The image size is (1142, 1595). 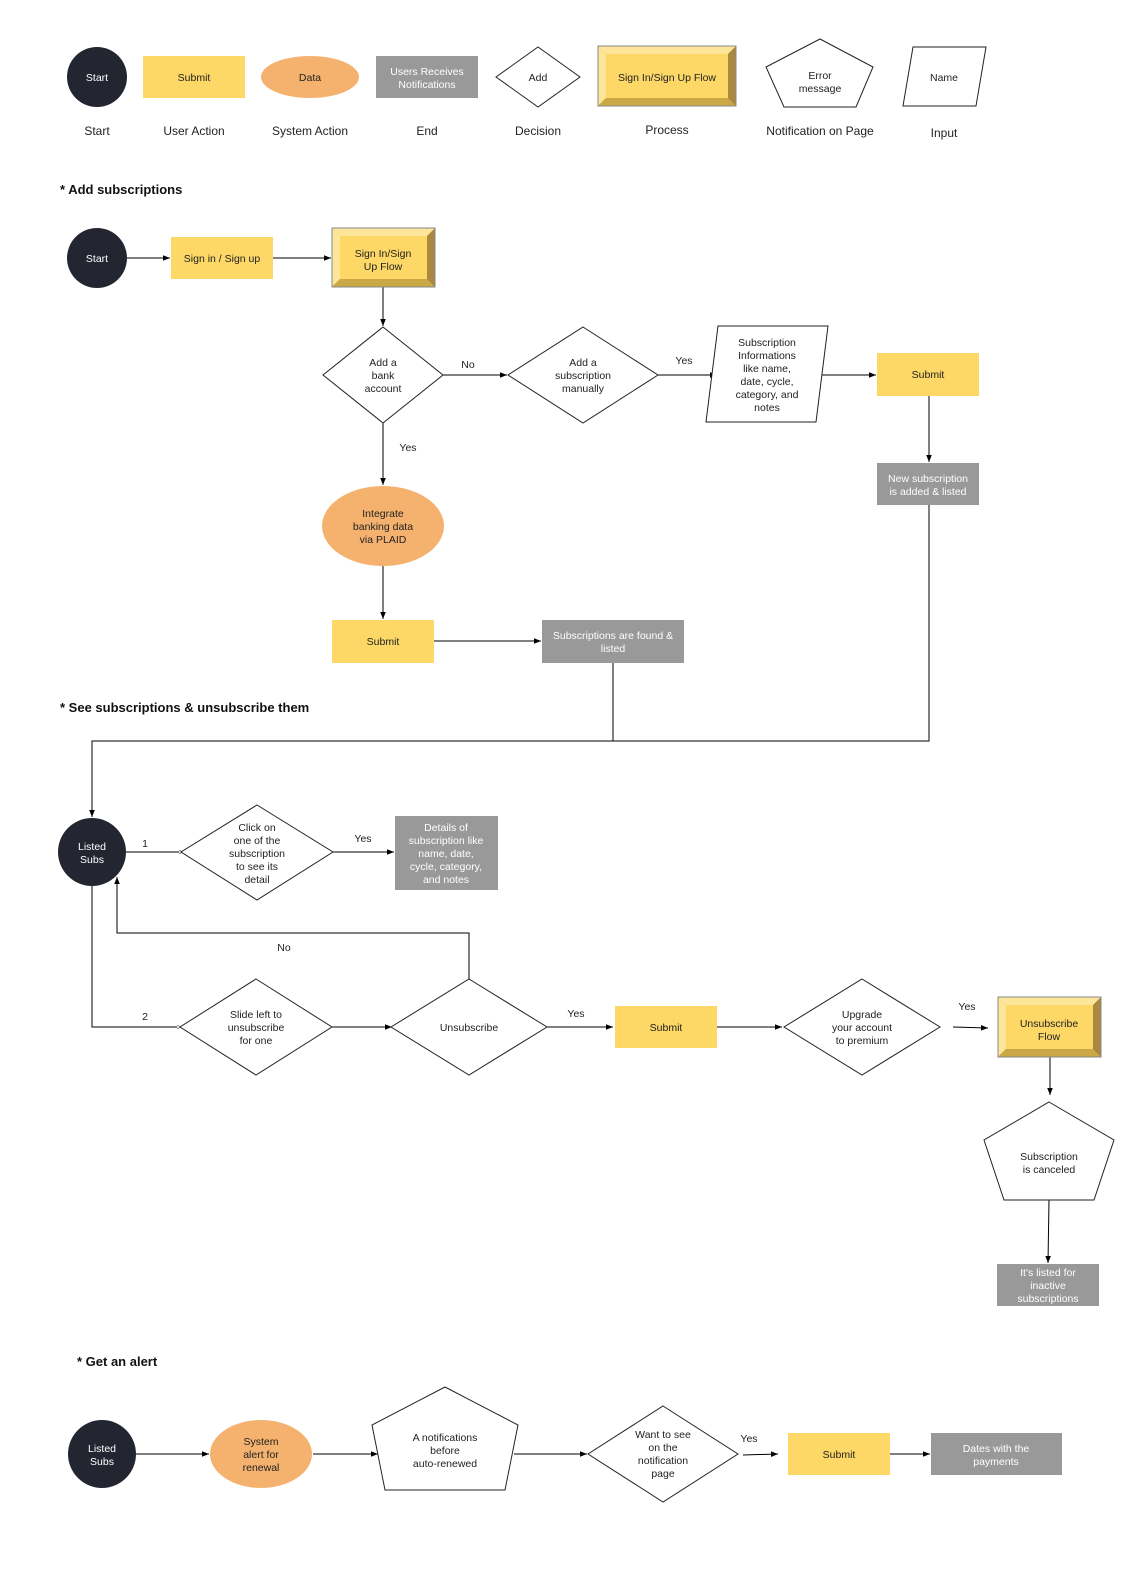 I want to click on submit-manual-action: Submit, so click(x=928, y=374).